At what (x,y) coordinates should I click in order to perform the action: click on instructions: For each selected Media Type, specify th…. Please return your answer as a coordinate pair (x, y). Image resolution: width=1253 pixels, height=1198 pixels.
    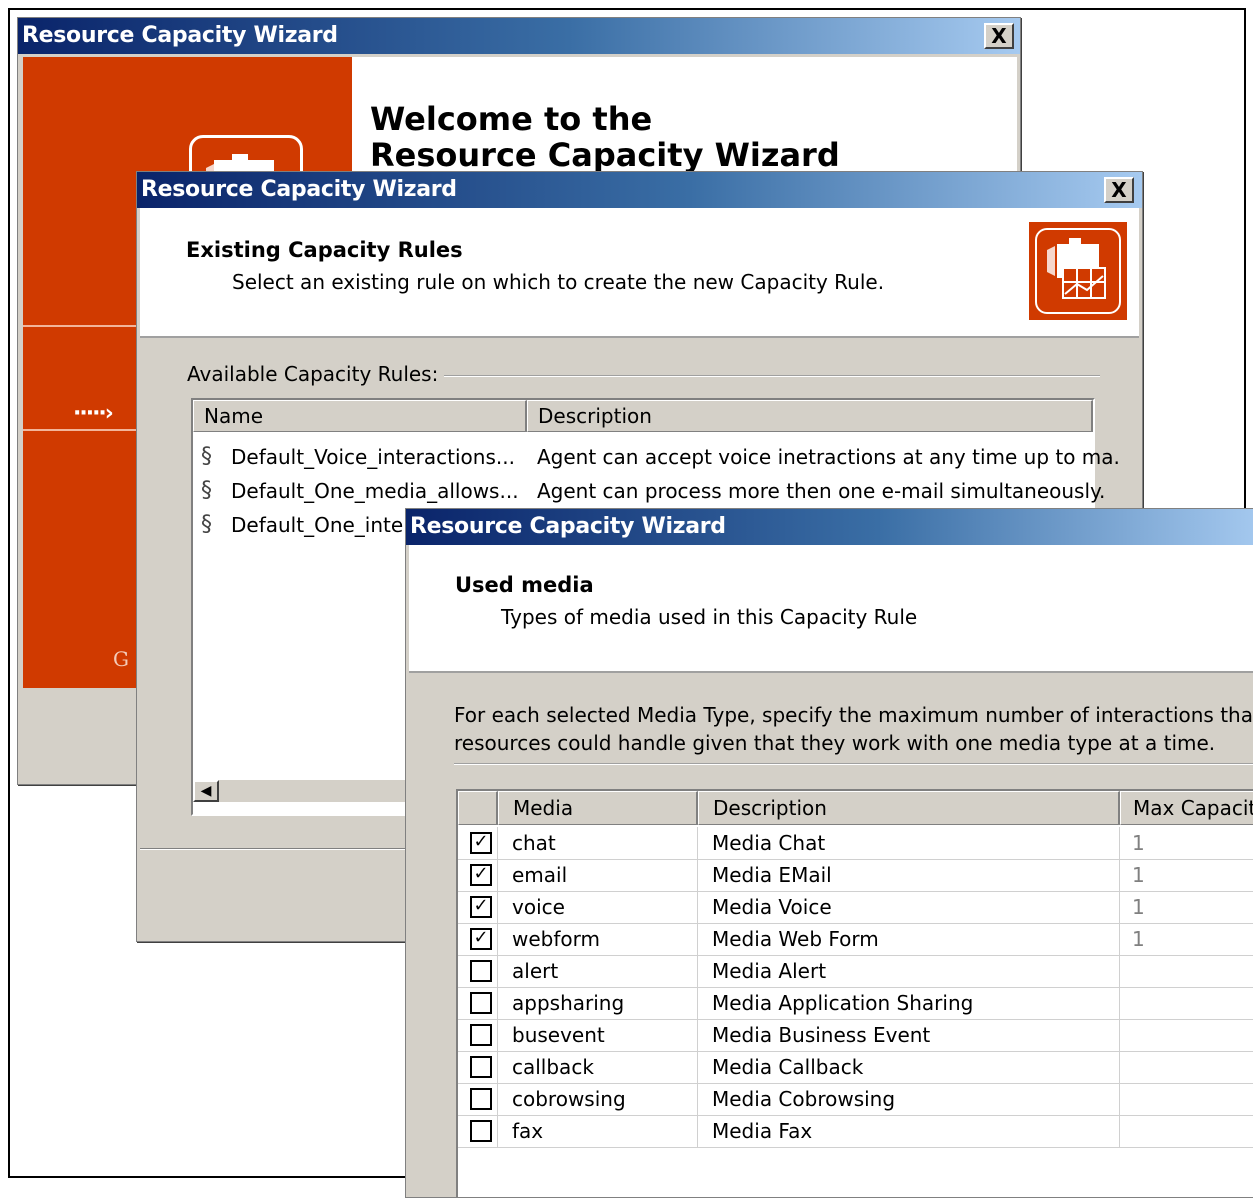
    Looking at the image, I should click on (853, 729).